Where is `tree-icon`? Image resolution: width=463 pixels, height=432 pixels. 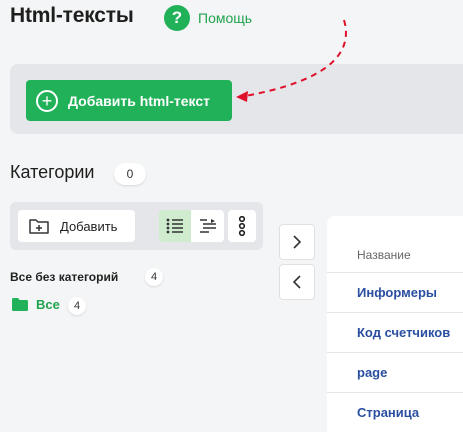
tree-icon is located at coordinates (207, 226).